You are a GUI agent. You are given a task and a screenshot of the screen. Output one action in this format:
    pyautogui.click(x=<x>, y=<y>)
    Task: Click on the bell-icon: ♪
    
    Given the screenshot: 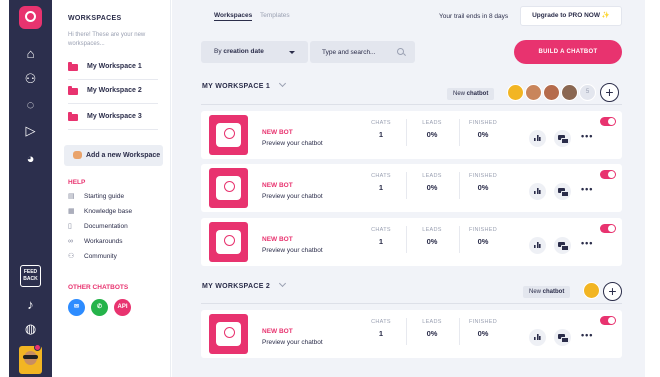 What is the action you would take?
    pyautogui.click(x=30, y=304)
    